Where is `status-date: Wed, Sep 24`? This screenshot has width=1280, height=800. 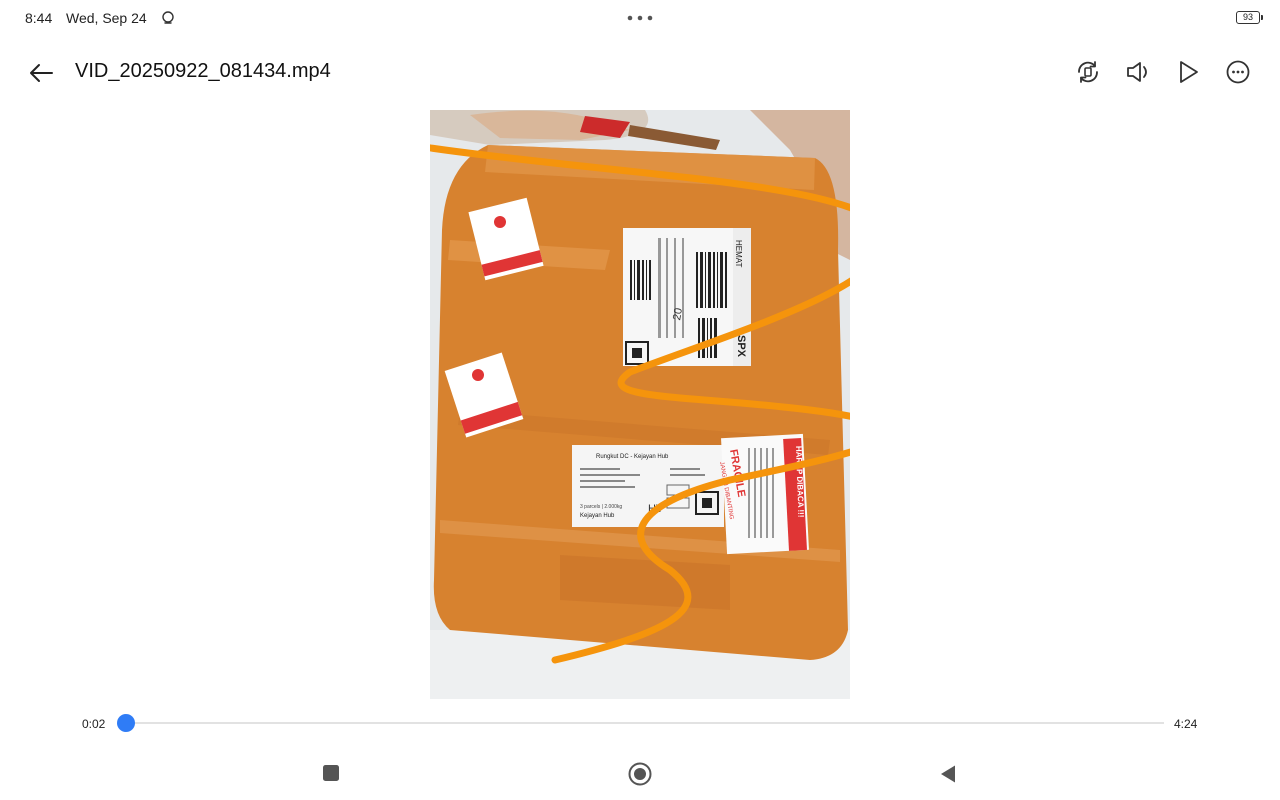
status-date: Wed, Sep 24 is located at coordinates (106, 18).